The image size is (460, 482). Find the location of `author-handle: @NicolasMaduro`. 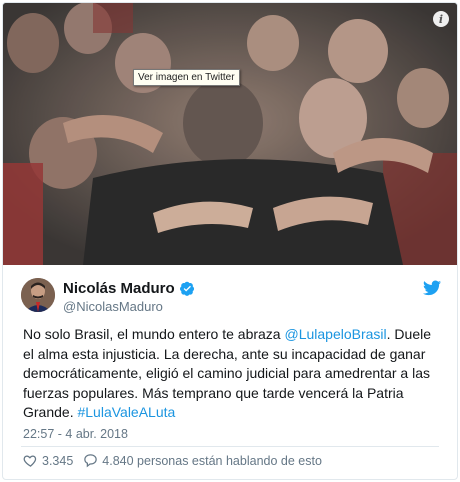

author-handle: @NicolasMaduro is located at coordinates (113, 306).